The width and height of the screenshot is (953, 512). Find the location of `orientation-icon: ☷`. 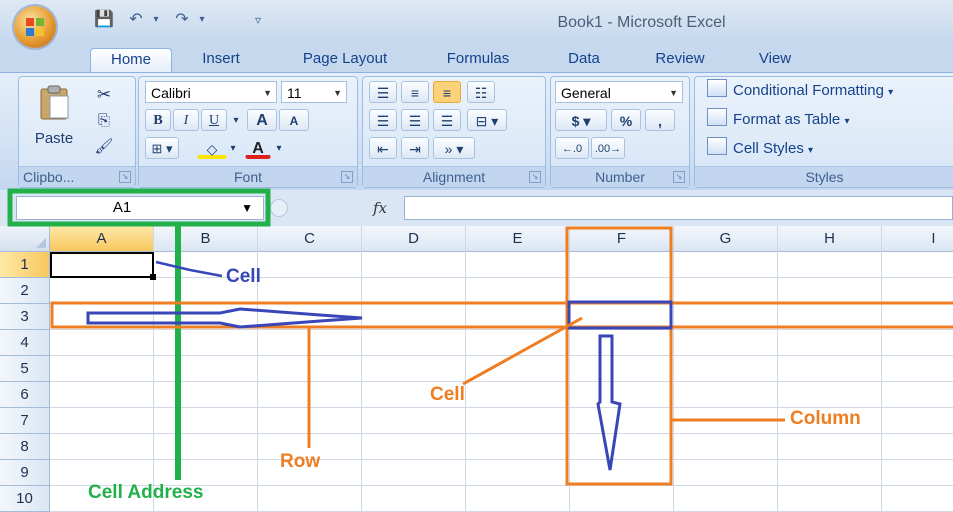

orientation-icon: ☷ is located at coordinates (481, 92).